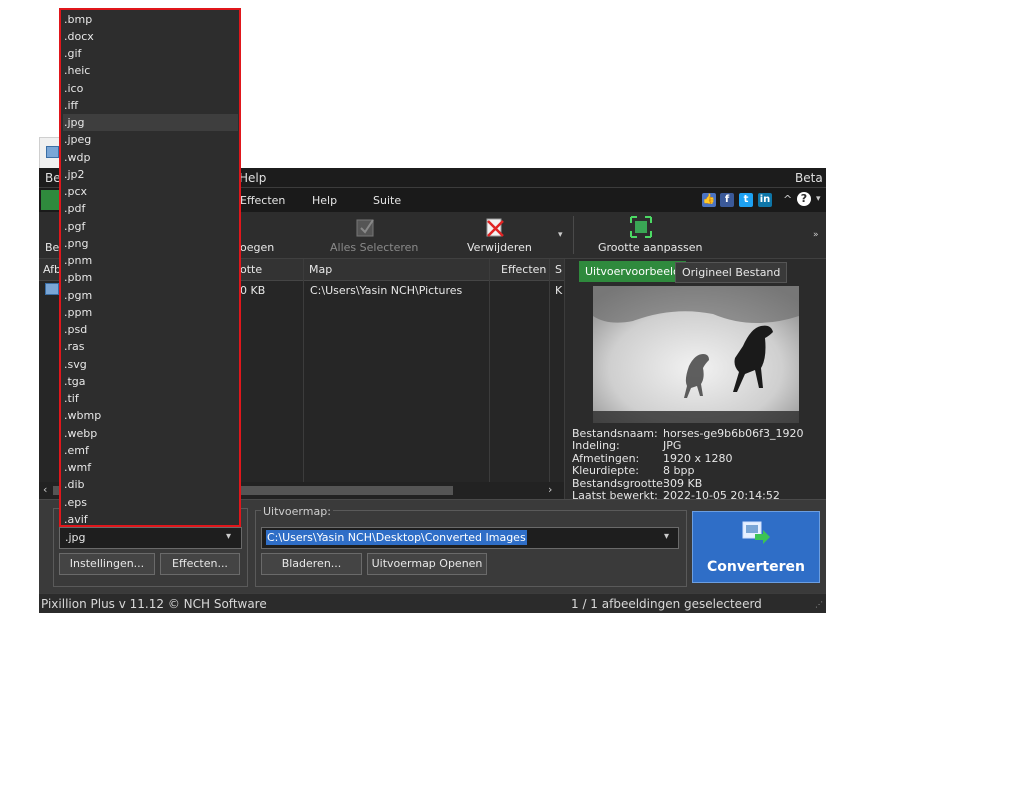 This screenshot has width=1022, height=794. What do you see at coordinates (150, 157) in the screenshot?
I see `format-option: .wdp` at bounding box center [150, 157].